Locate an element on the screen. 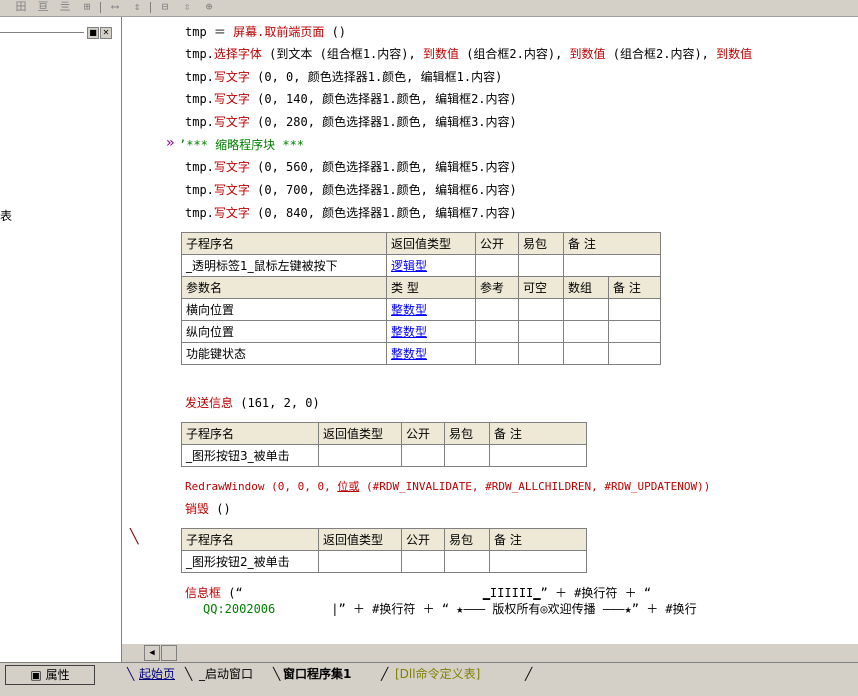  properties-tab: ▣ 属性 is located at coordinates (50, 675).